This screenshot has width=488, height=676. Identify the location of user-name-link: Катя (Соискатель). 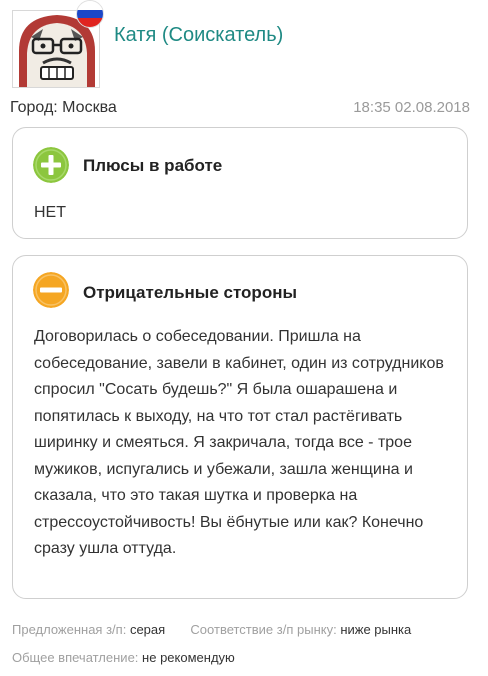
(198, 35).